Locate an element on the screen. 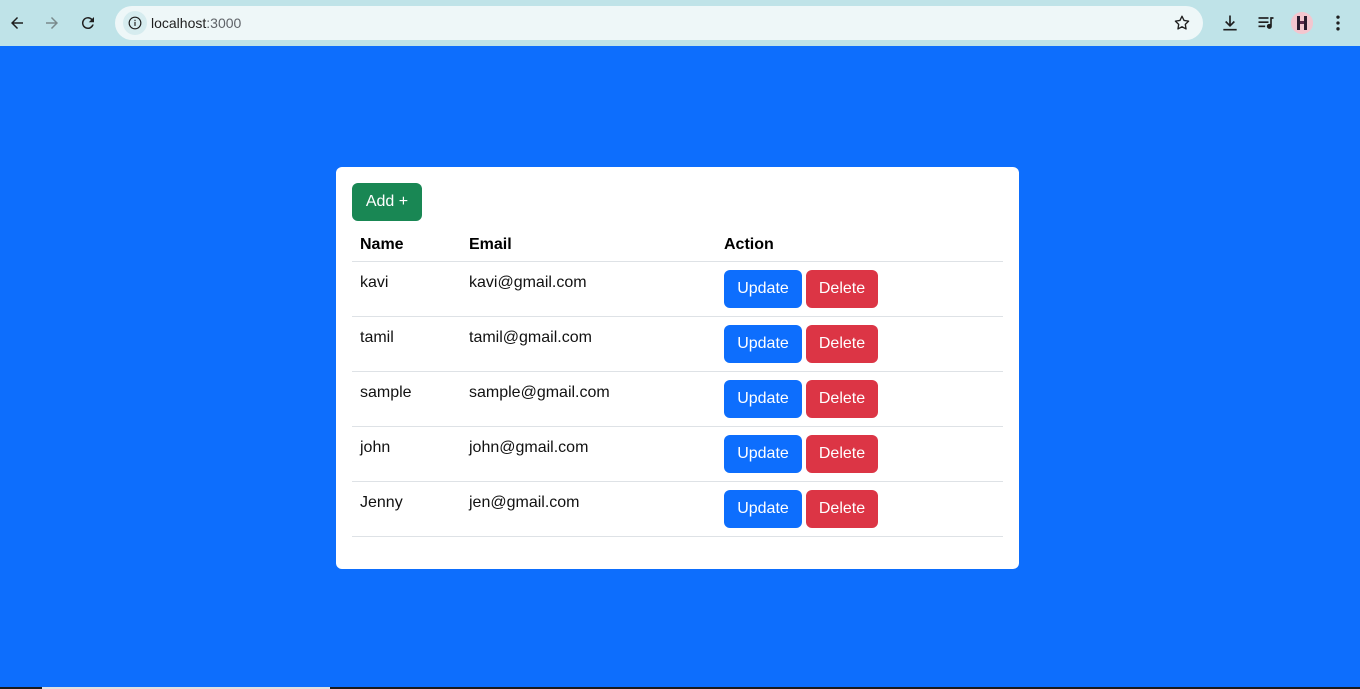  site-info-icon is located at coordinates (135, 23).